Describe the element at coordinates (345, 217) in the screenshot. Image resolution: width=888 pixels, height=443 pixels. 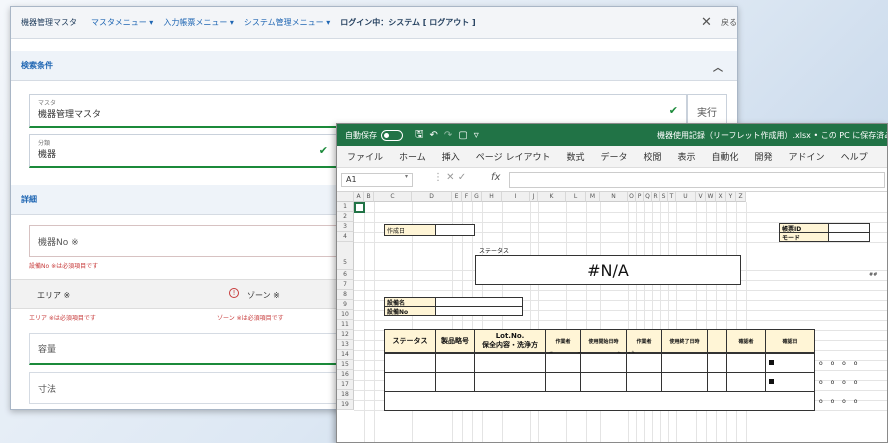
I see `row-header-2: 2` at that location.